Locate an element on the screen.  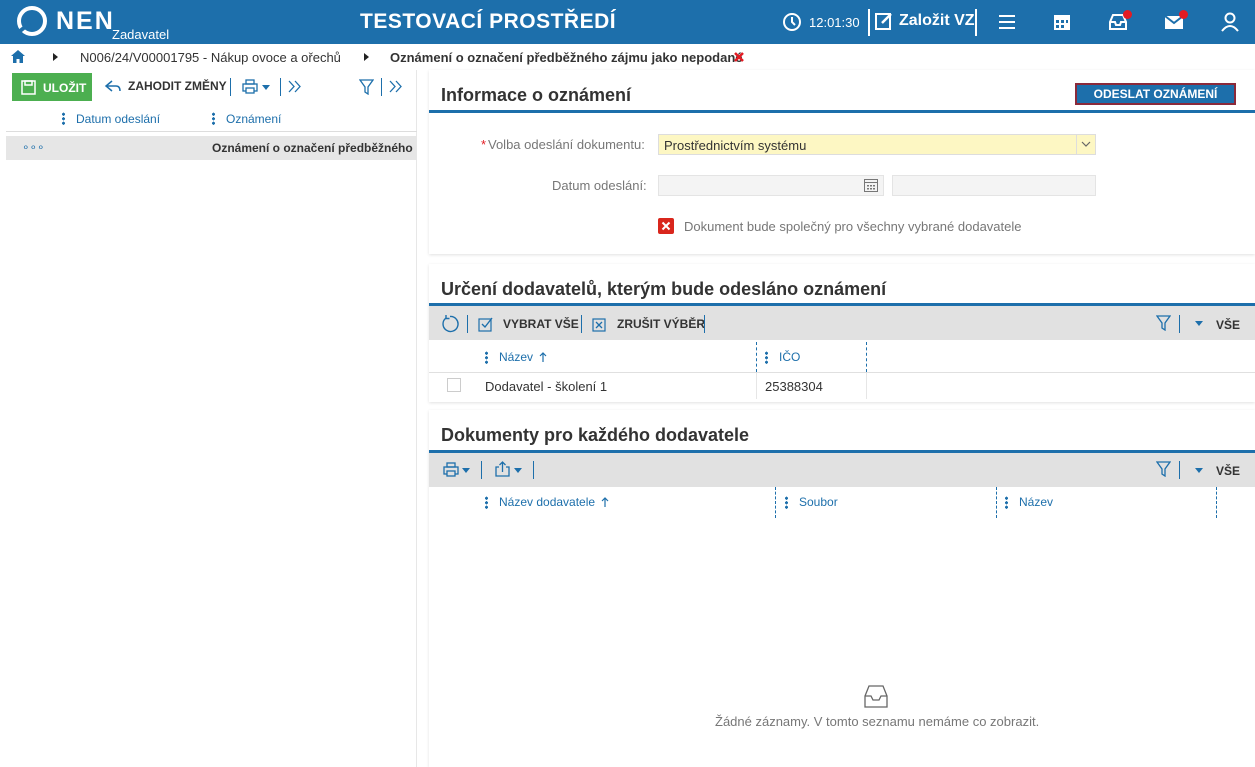
column-header-file: Soubor is located at coordinates (818, 502).